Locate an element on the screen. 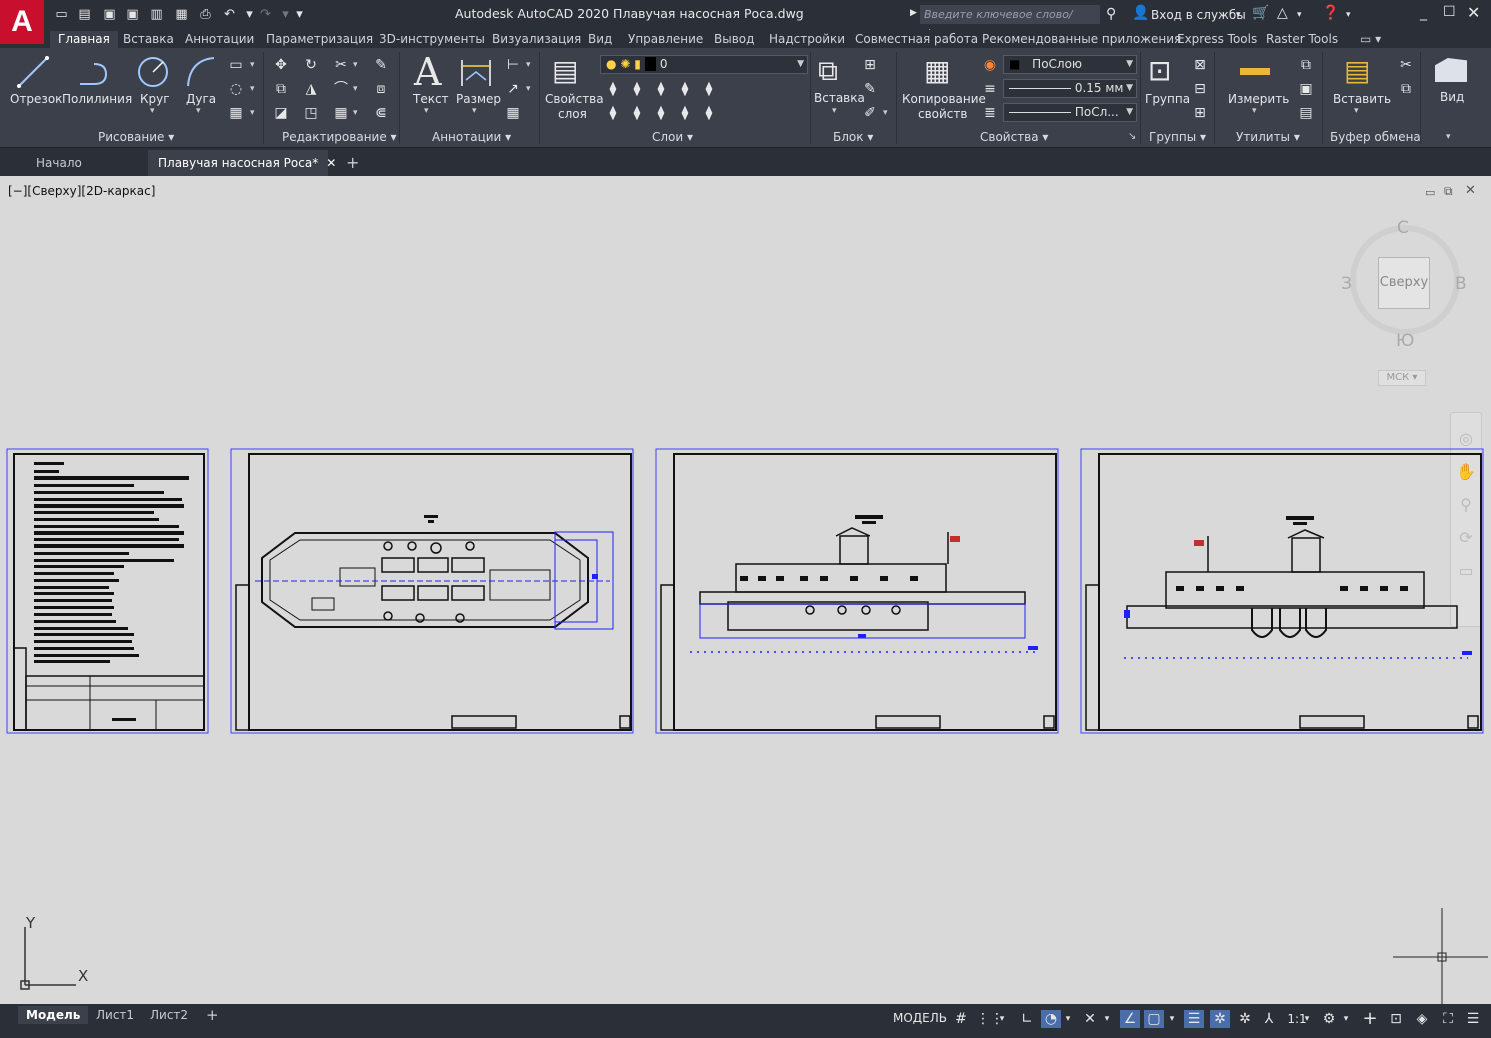 Image resolution: width=1491 pixels, height=1038 pixels. measure-button: Измерить is located at coordinates (1258, 99).